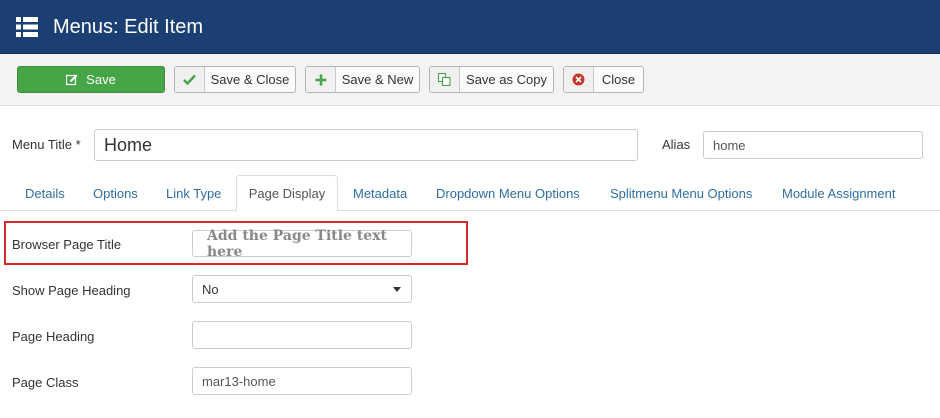  What do you see at coordinates (618, 79) in the screenshot?
I see `close-label: Close` at bounding box center [618, 79].